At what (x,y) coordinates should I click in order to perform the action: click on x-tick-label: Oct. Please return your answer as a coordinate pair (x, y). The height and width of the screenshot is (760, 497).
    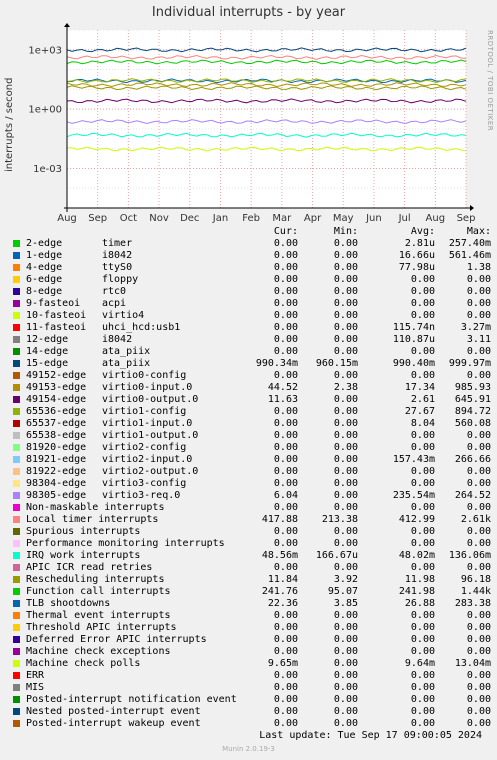
    Looking at the image, I should click on (128, 218).